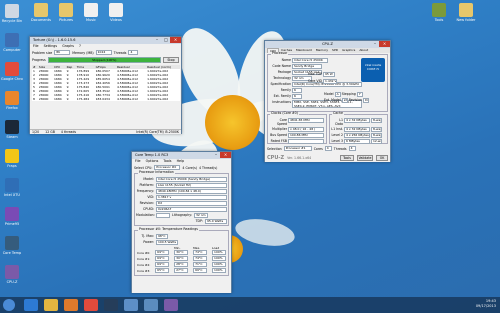 This screenshot has height=313, width=500. What do you see at coordinates (133, 52) in the screenshot?
I see `threads-field: 4` at bounding box center [133, 52].